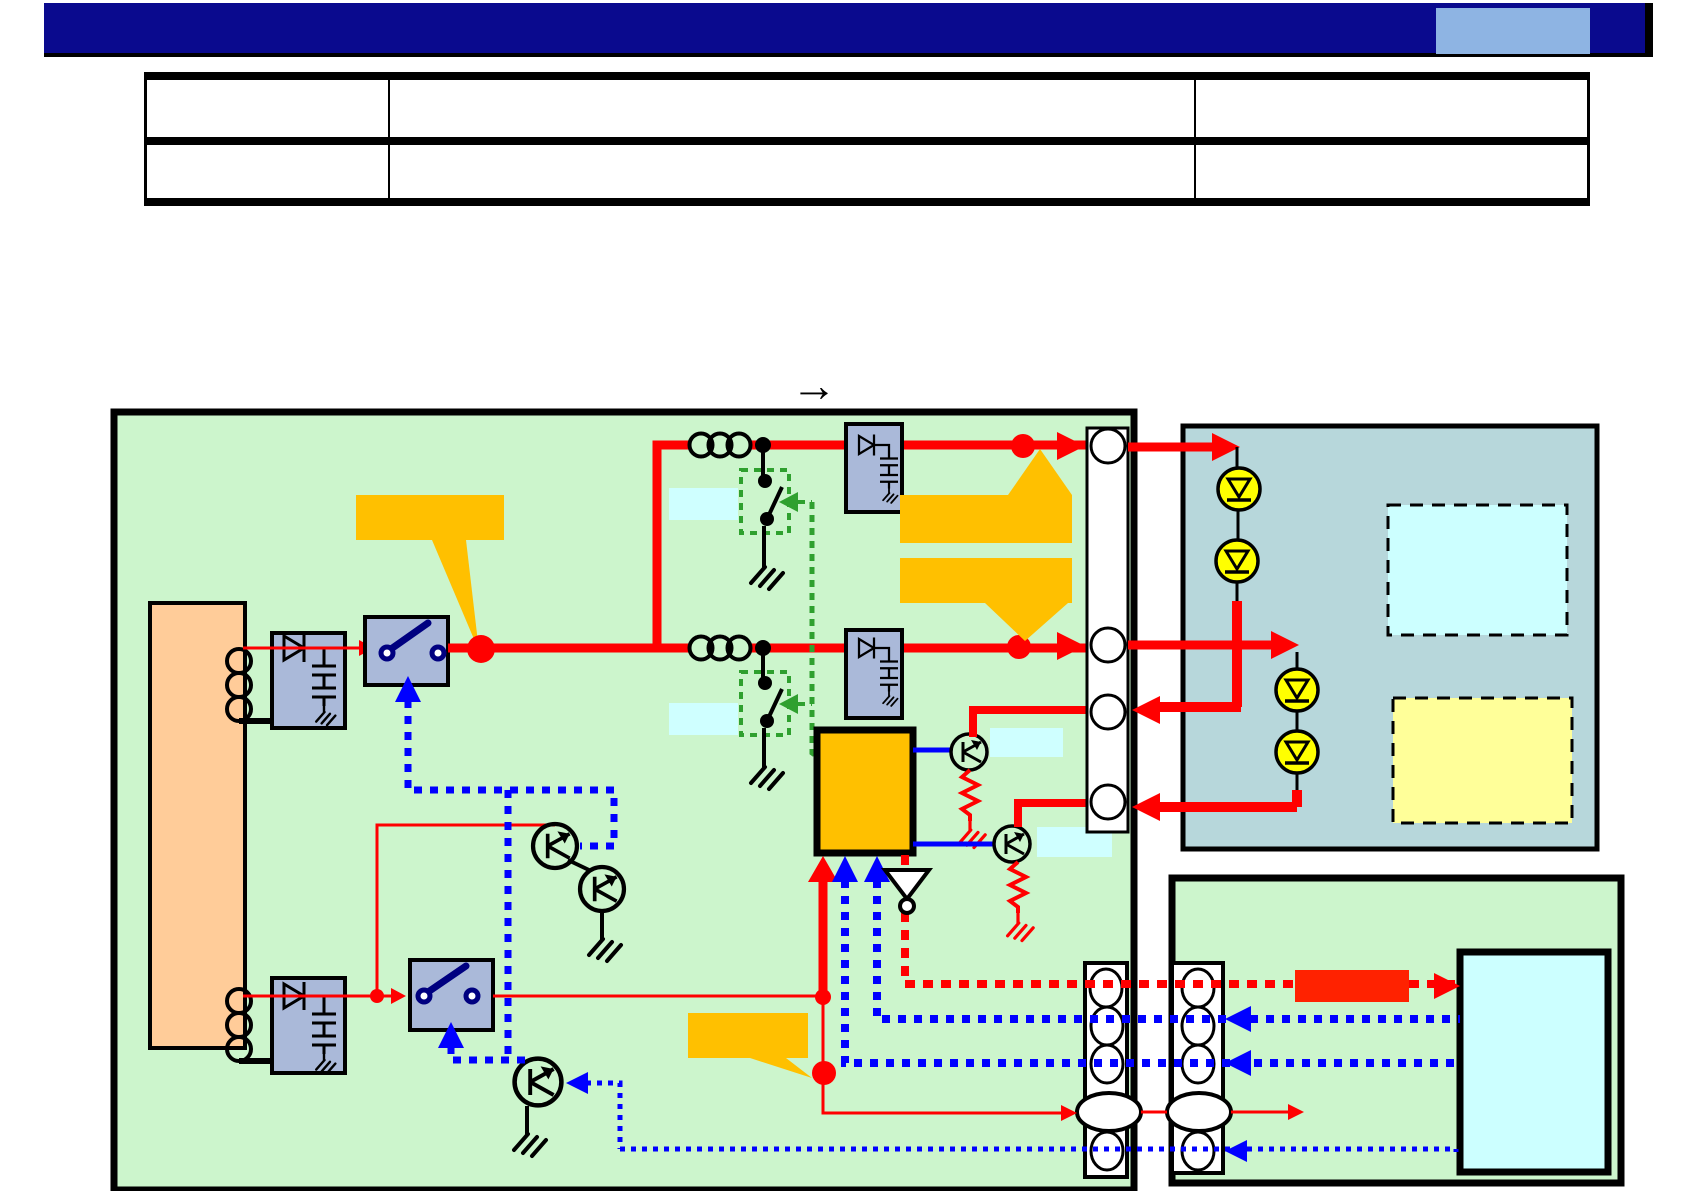 The image size is (1684, 1191). What do you see at coordinates (1534, 1062) in the screenshot?
I see `ecu-unit` at bounding box center [1534, 1062].